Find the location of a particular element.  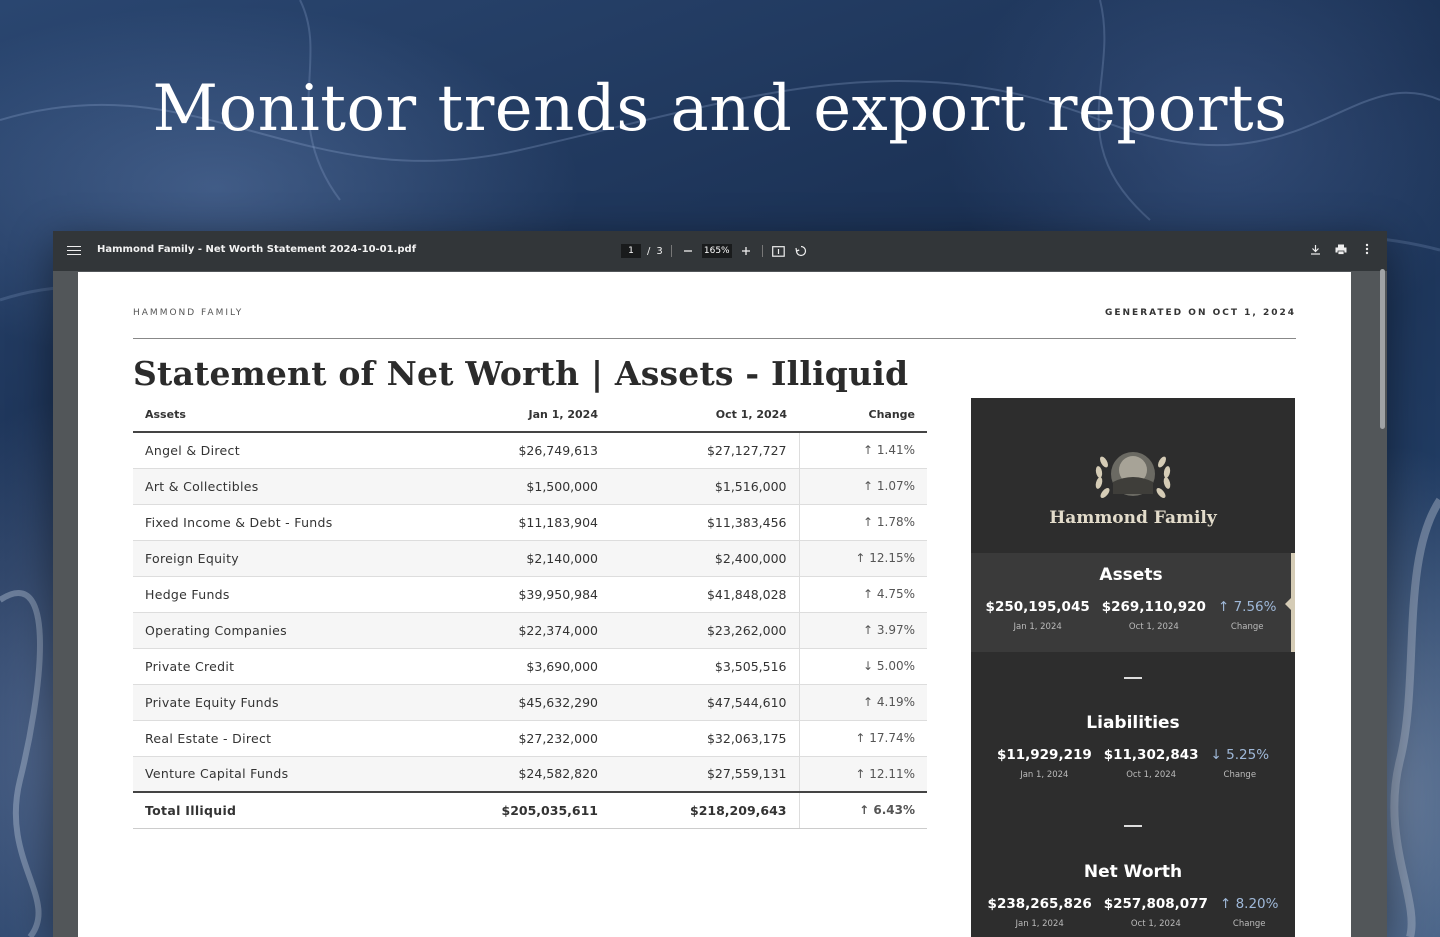

asset-name: Real Estate - Direct is located at coordinates (258, 738).